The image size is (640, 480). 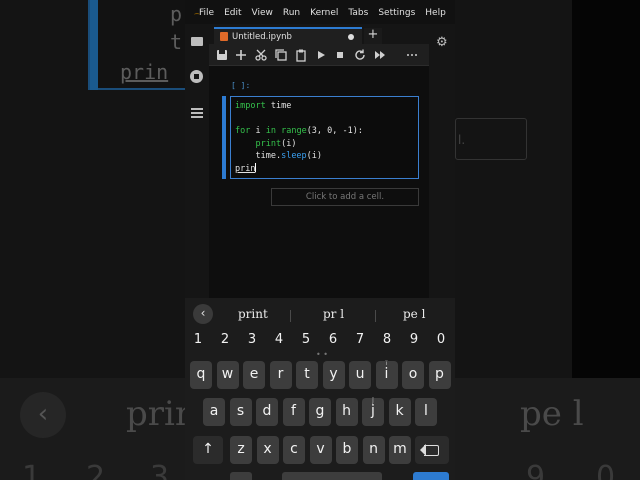 What do you see at coordinates (462, 140) in the screenshot?
I see `bg-add-cell-text: l.` at bounding box center [462, 140].